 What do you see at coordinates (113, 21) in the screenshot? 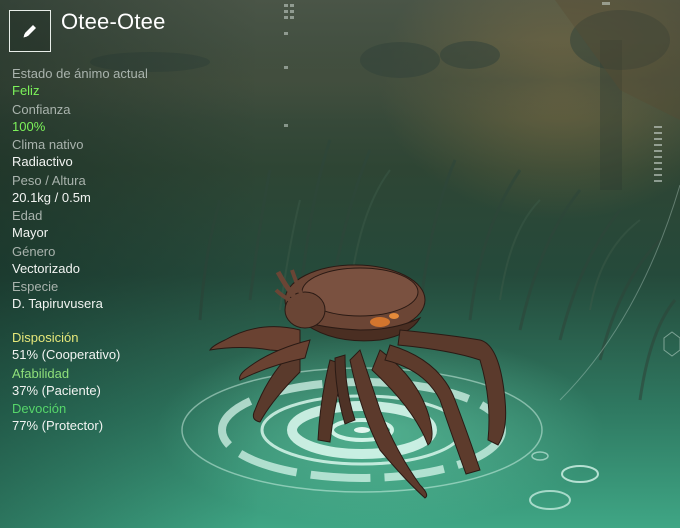
I see `creature-name: Otee-Otee` at bounding box center [113, 21].